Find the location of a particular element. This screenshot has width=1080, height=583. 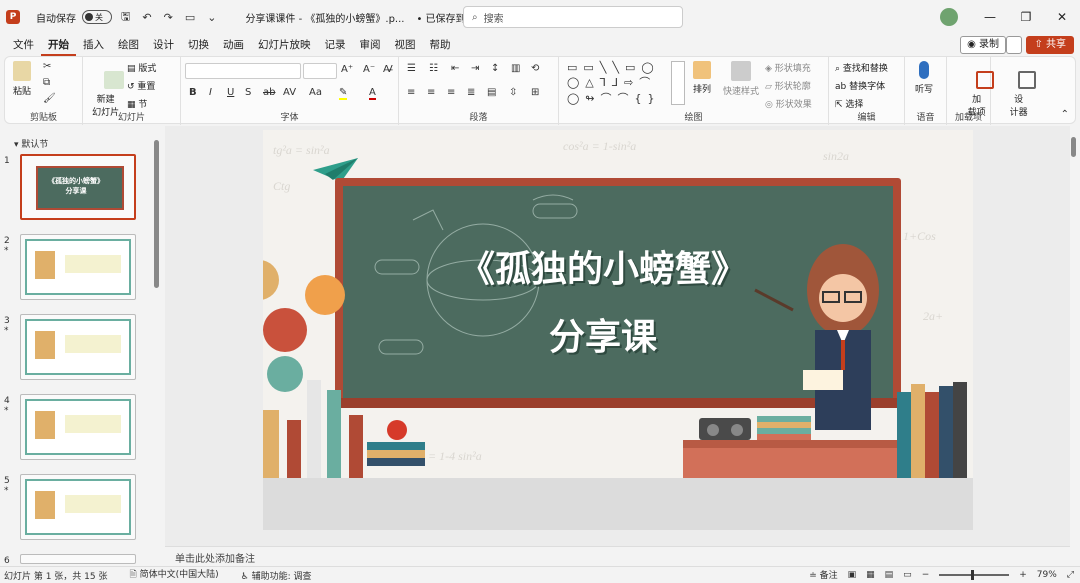

shapes-gallery: ▭▭╲╲▭◯ ◯△⅂⅃⇨⌒ ◯↬⌒⌒{} is located at coordinates (614, 83).